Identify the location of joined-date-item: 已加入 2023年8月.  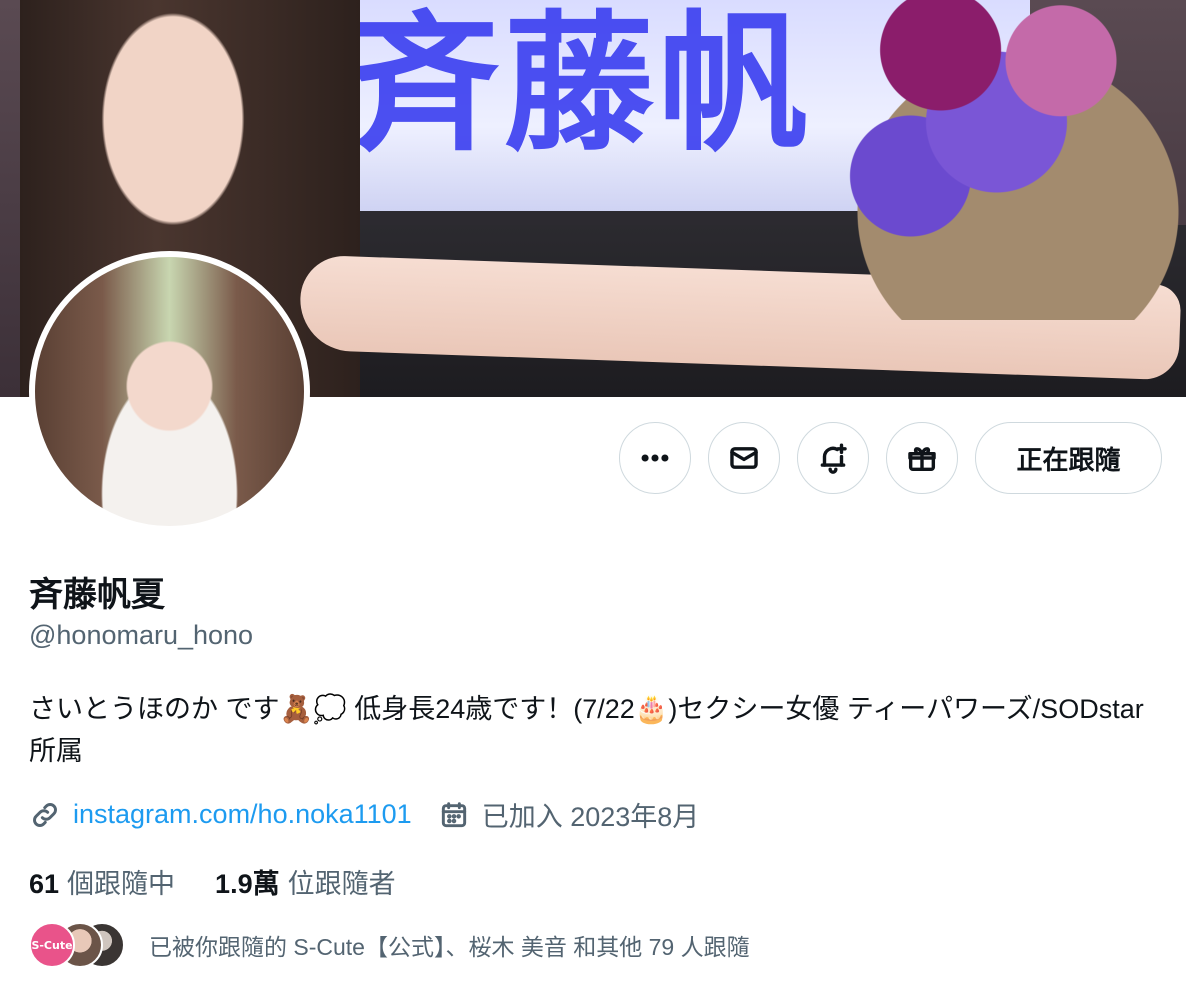
(569, 814).